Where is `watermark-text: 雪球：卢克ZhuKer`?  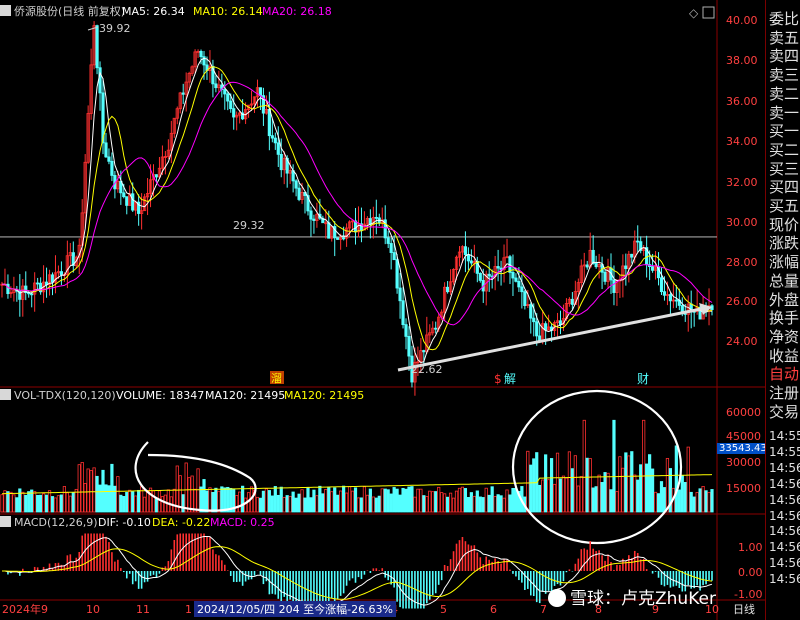
watermark-text: 雪球：卢克ZhuKer is located at coordinates (643, 599).